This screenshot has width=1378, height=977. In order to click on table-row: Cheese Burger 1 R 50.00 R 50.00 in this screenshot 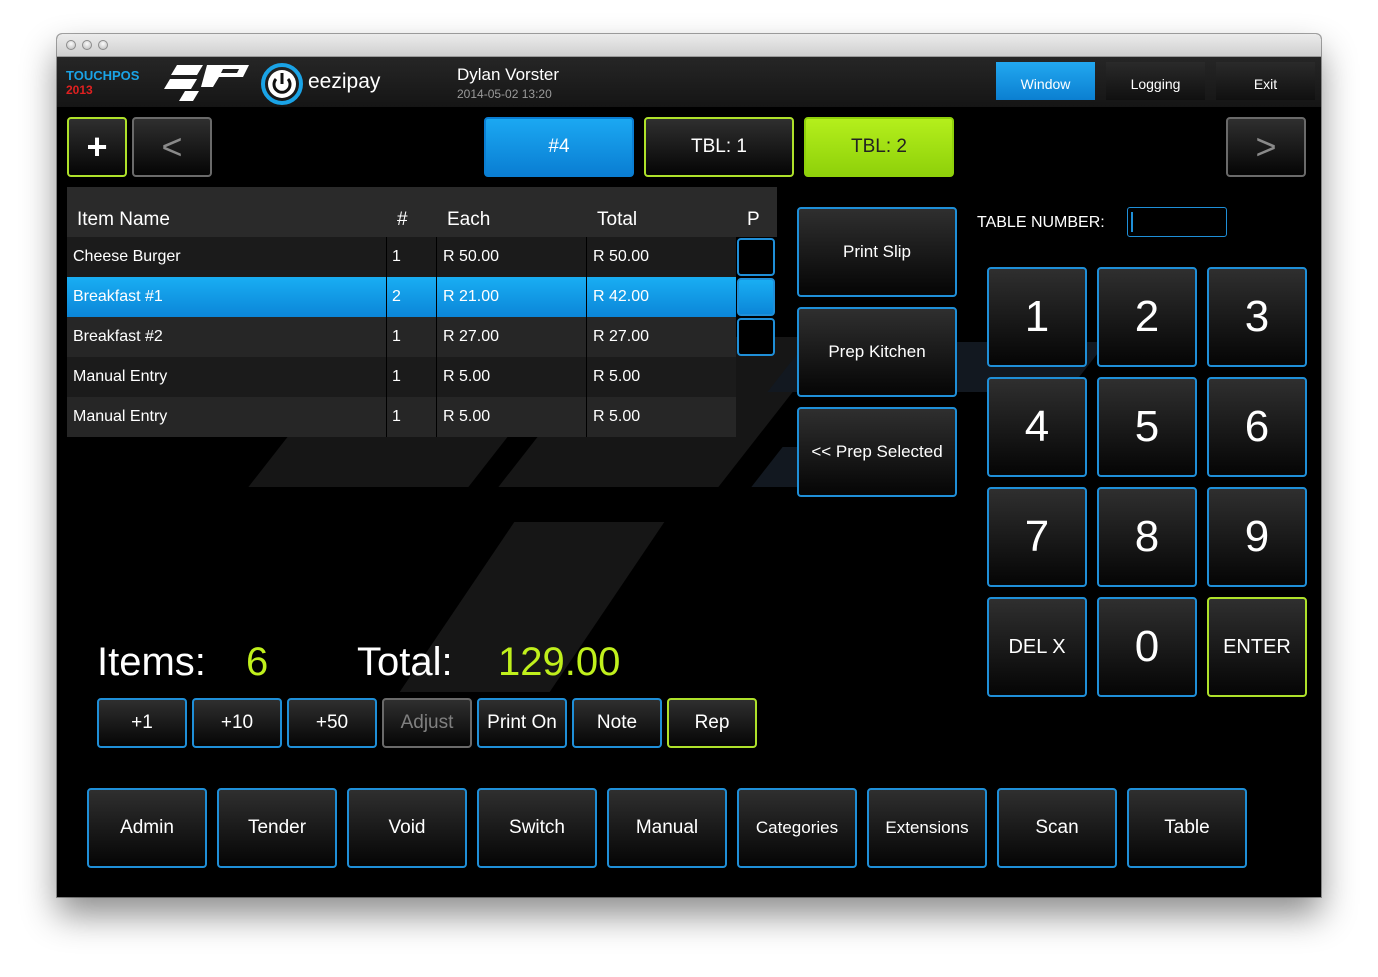, I will do `click(401, 257)`.